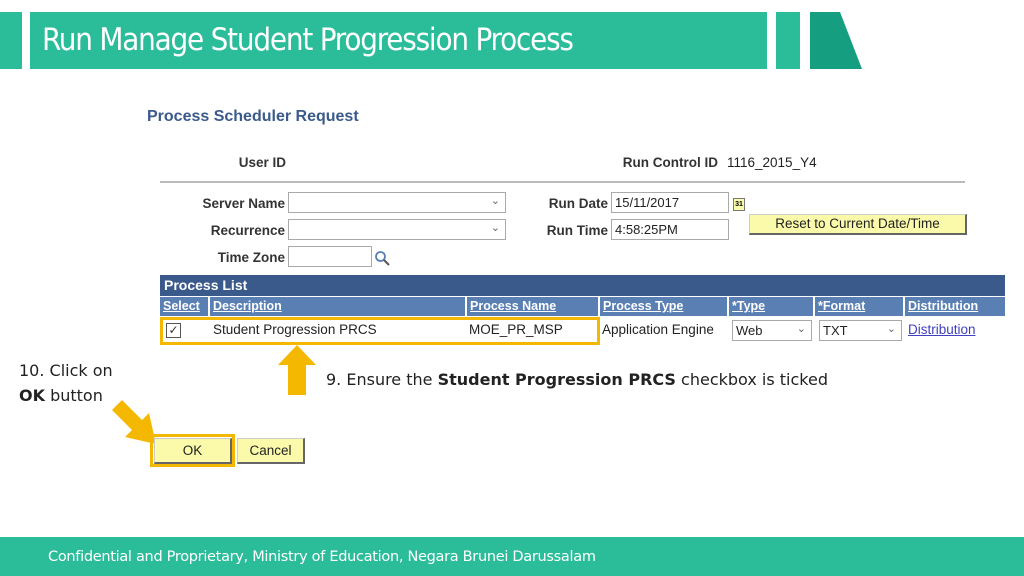 The image size is (1024, 576). Describe the element at coordinates (670, 202) in the screenshot. I see `run-date-input` at that location.